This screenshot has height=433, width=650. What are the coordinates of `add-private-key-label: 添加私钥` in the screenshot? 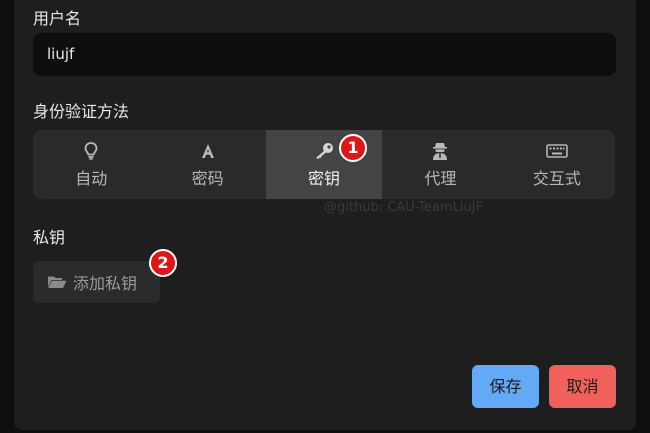 It's located at (105, 283).